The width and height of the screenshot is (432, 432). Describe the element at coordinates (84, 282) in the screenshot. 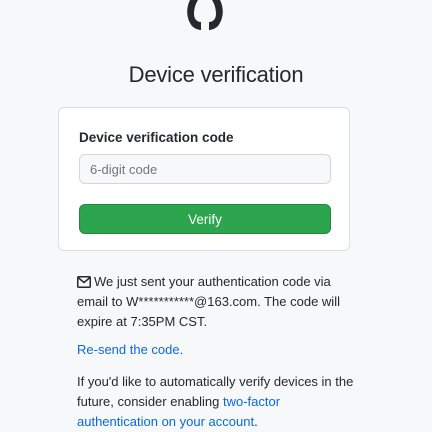

I see `mail-icon` at that location.